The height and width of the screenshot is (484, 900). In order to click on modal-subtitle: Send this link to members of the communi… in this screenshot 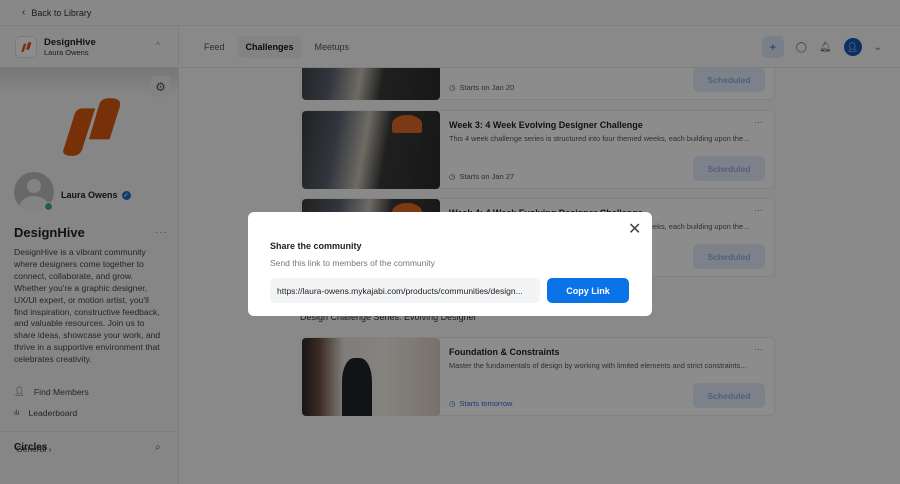, I will do `click(352, 263)`.